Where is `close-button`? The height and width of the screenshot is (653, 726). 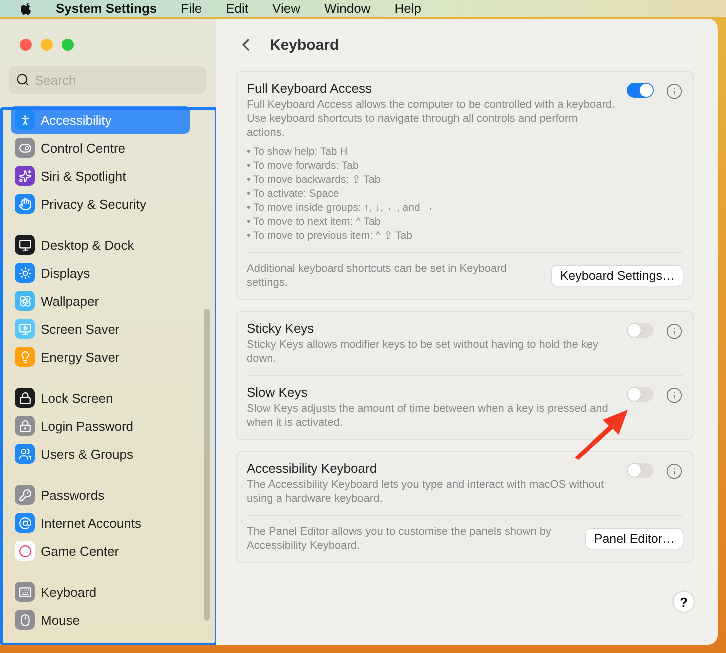
close-button is located at coordinates (26, 45).